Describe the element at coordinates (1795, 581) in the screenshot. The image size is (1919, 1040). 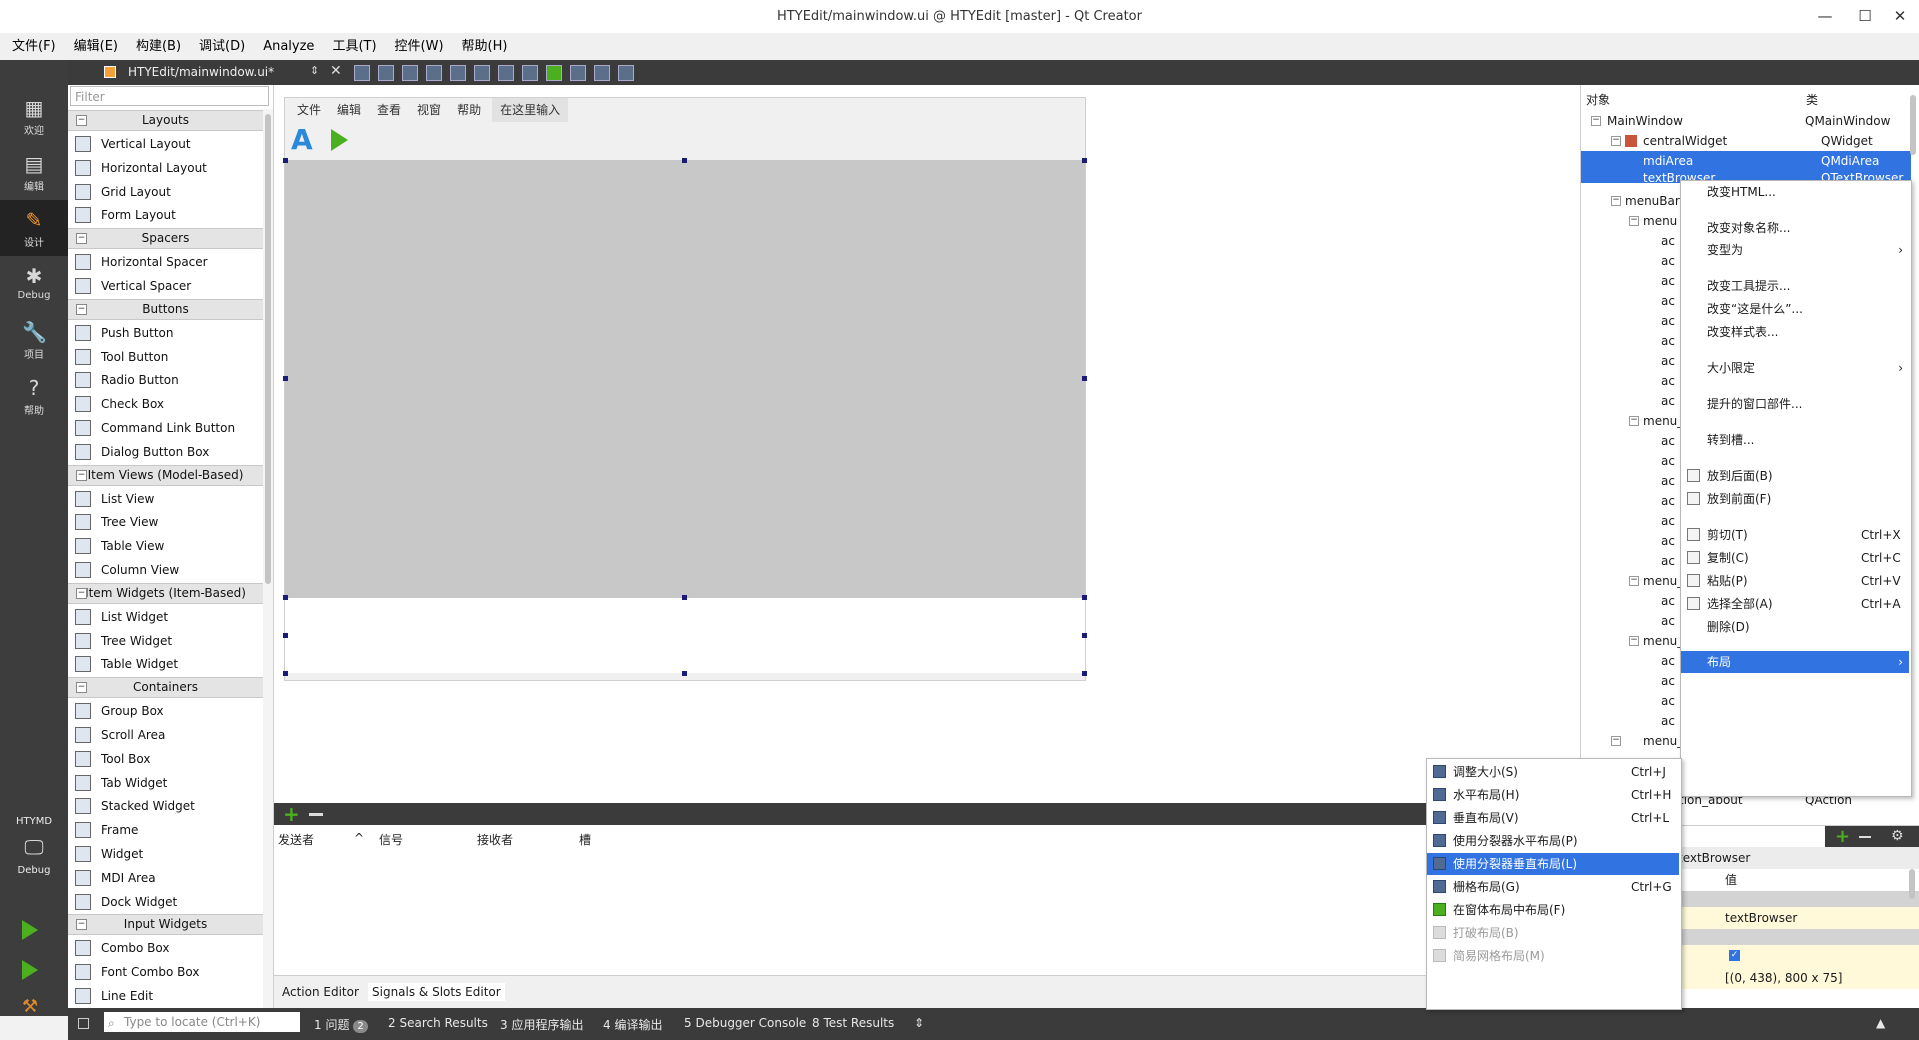
I see `menu-item-paste: 粘贴(P) Ctrl+V` at that location.